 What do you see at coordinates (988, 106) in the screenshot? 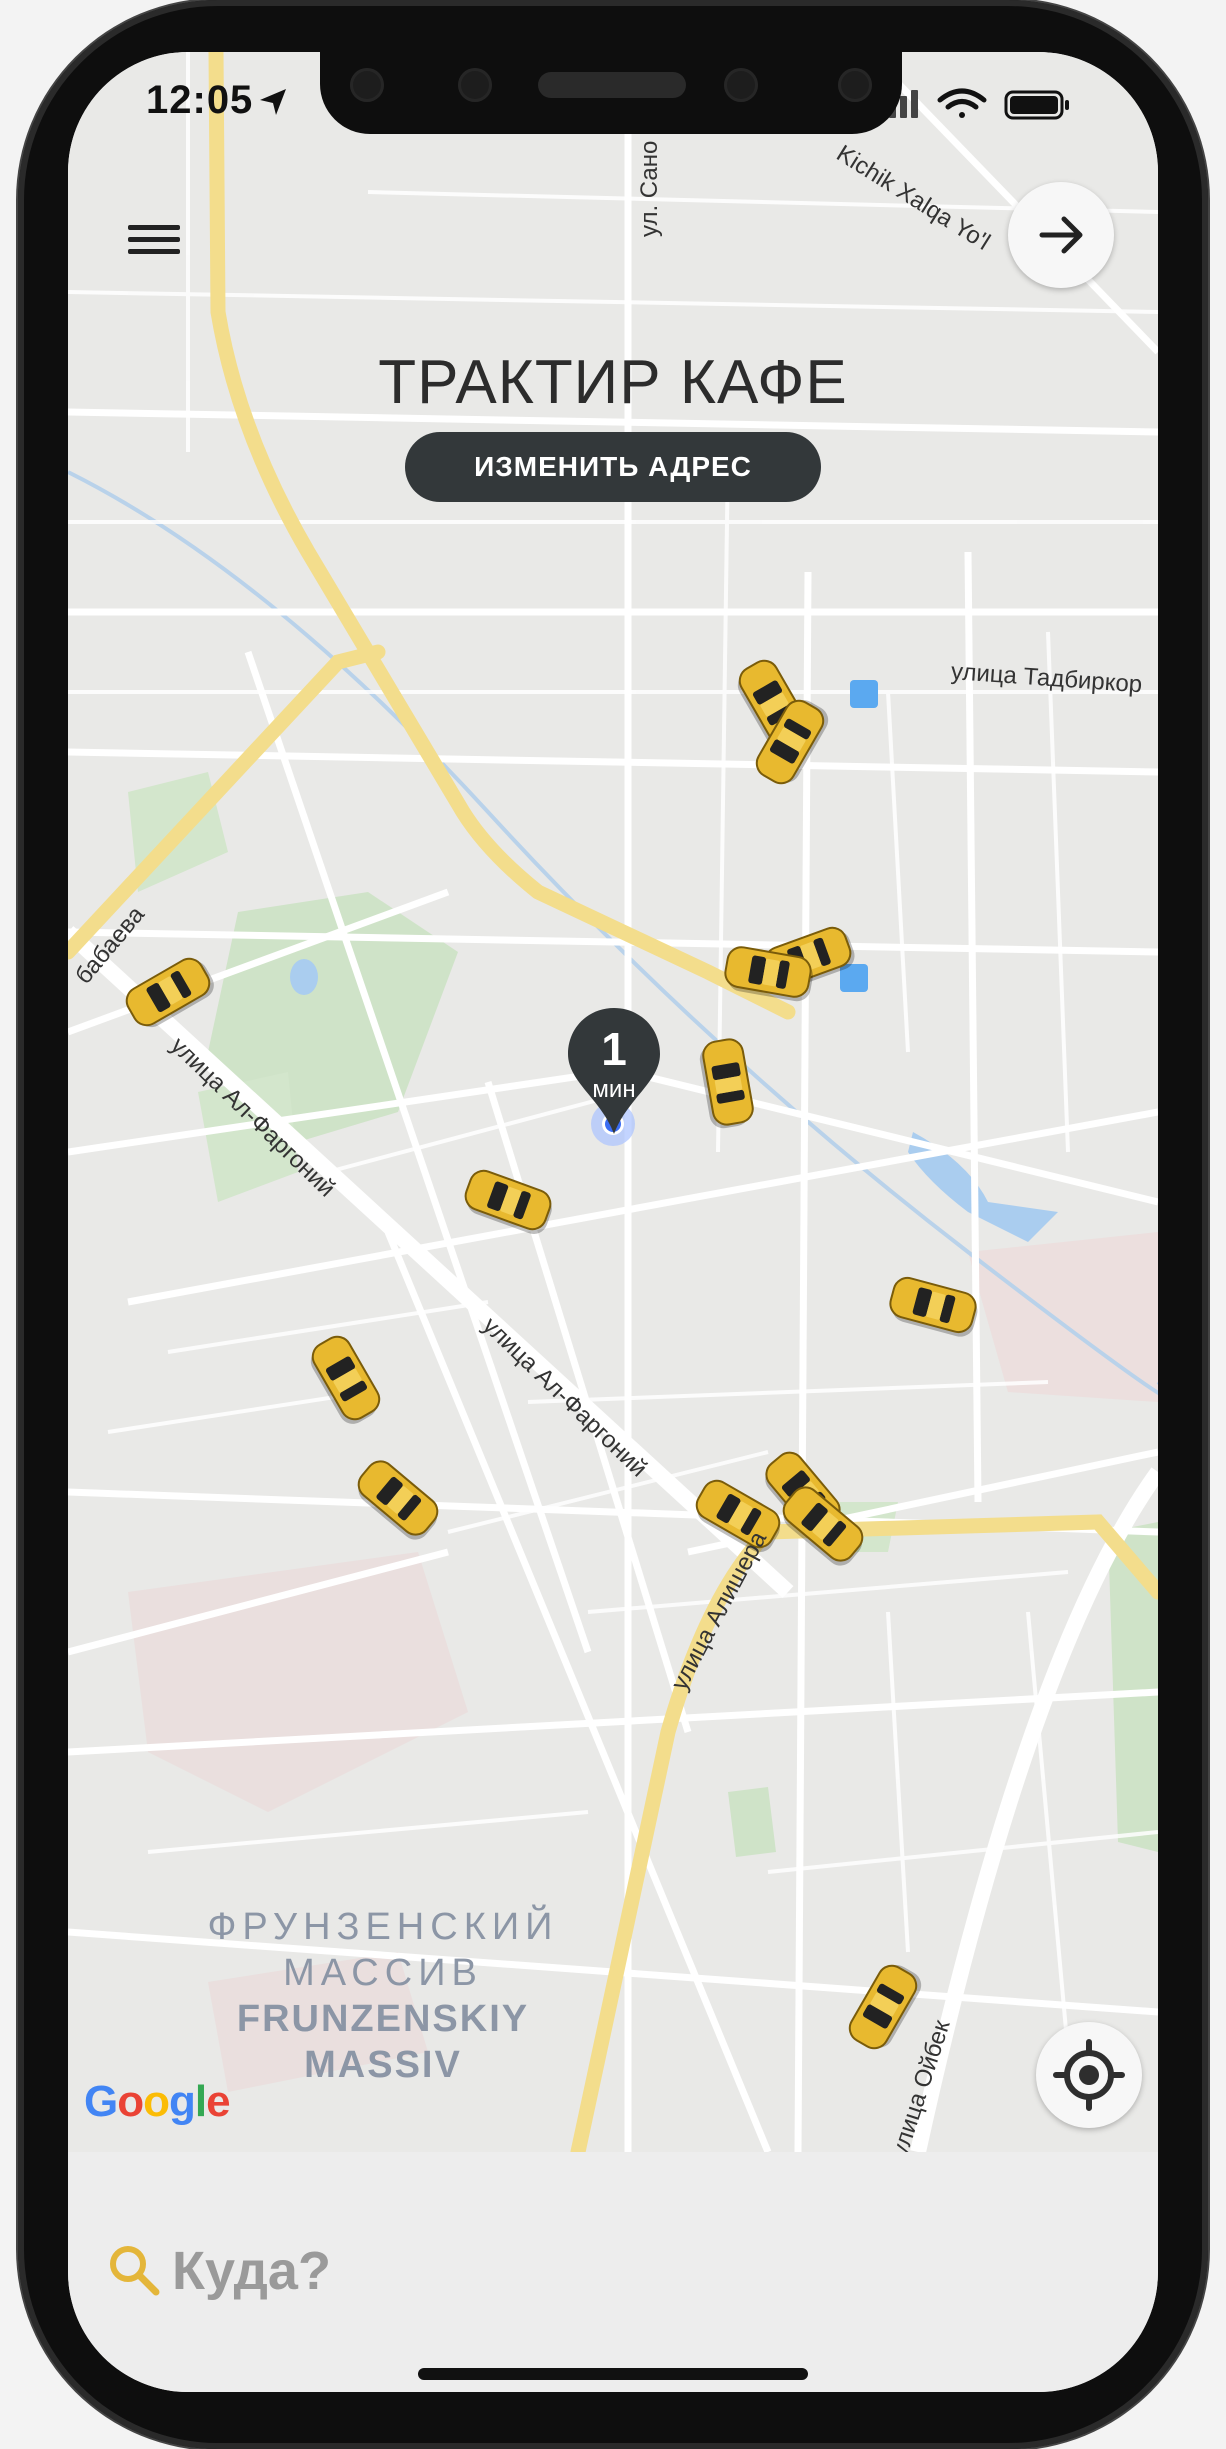
I see `status-icons` at bounding box center [988, 106].